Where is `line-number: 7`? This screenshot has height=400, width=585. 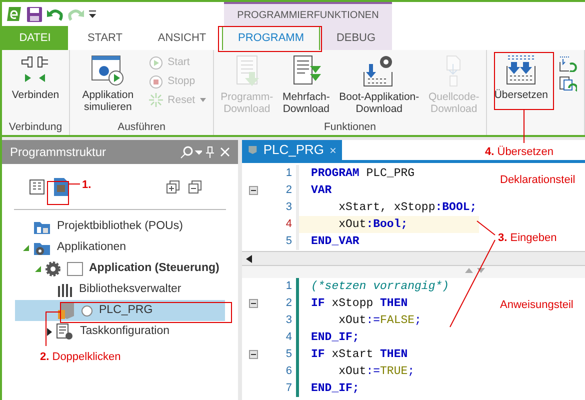
line-number: 7 is located at coordinates (288, 388).